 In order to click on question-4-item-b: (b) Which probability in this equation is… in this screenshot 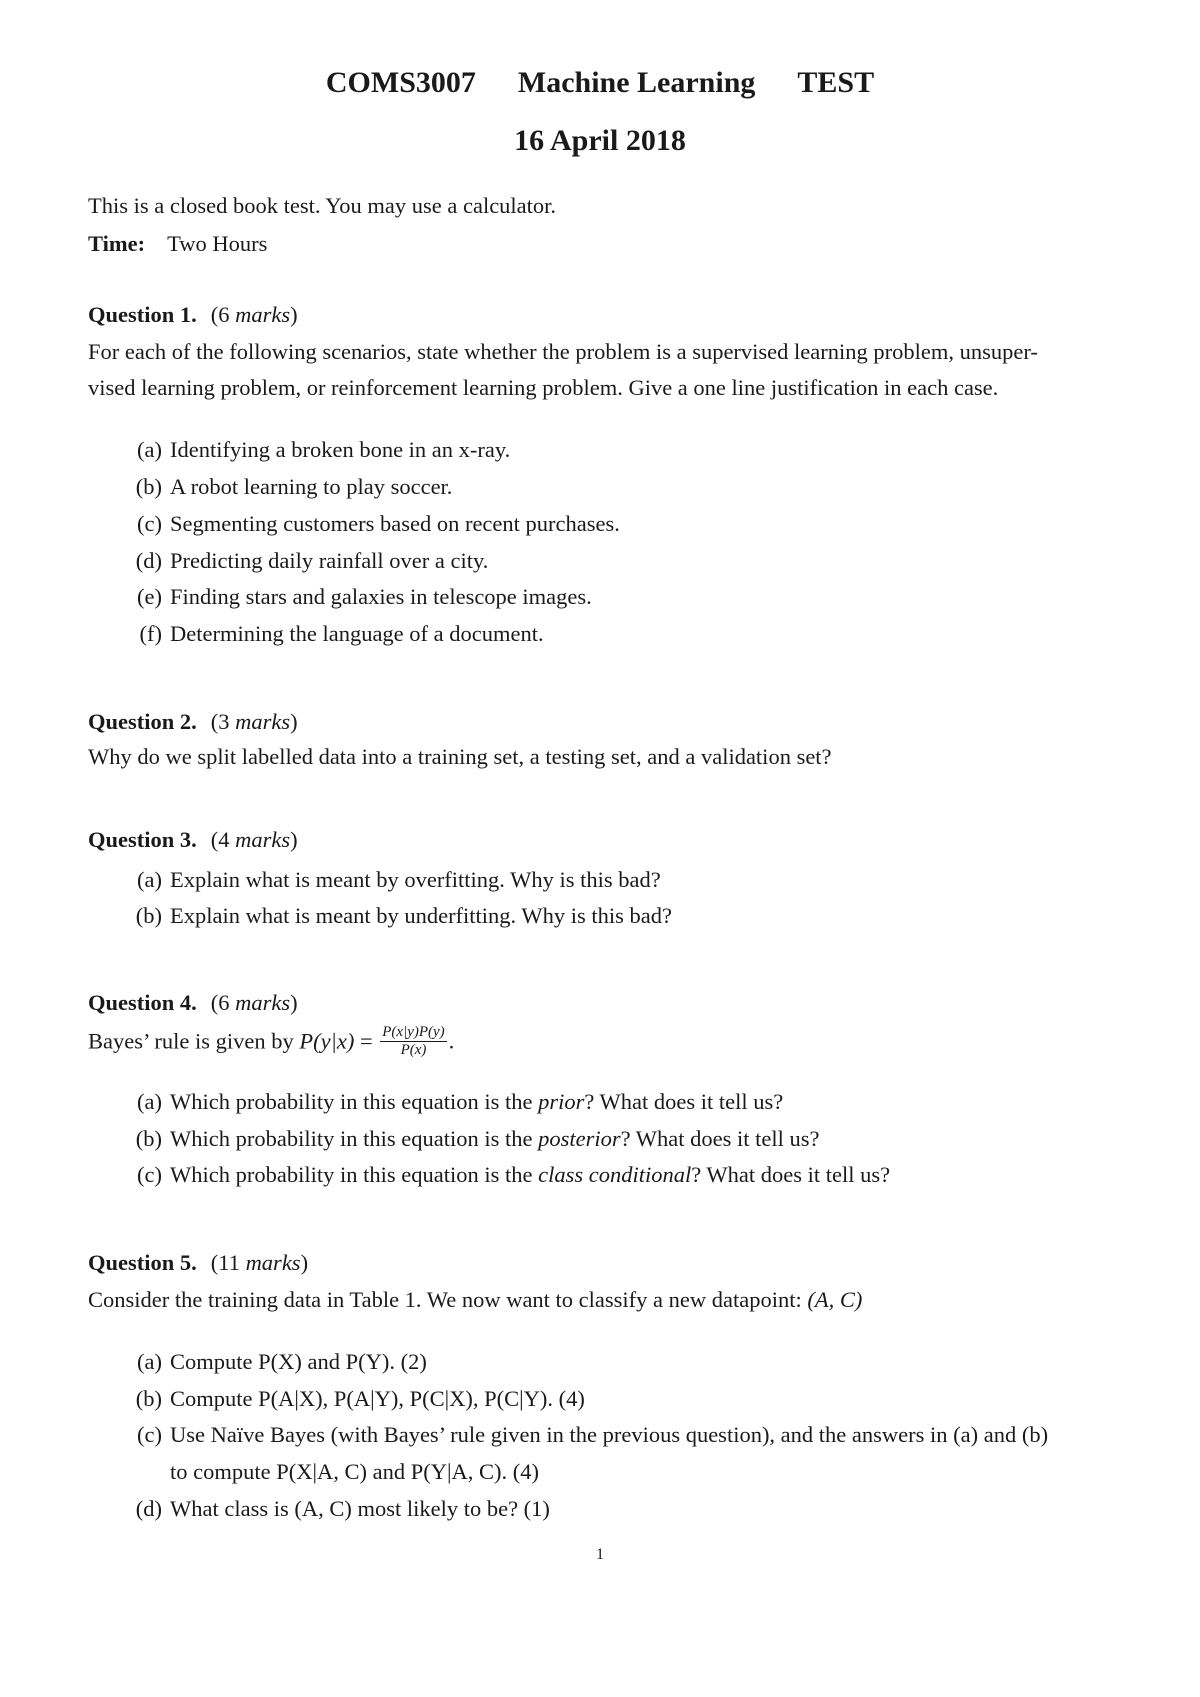, I will do `click(477, 1138)`.